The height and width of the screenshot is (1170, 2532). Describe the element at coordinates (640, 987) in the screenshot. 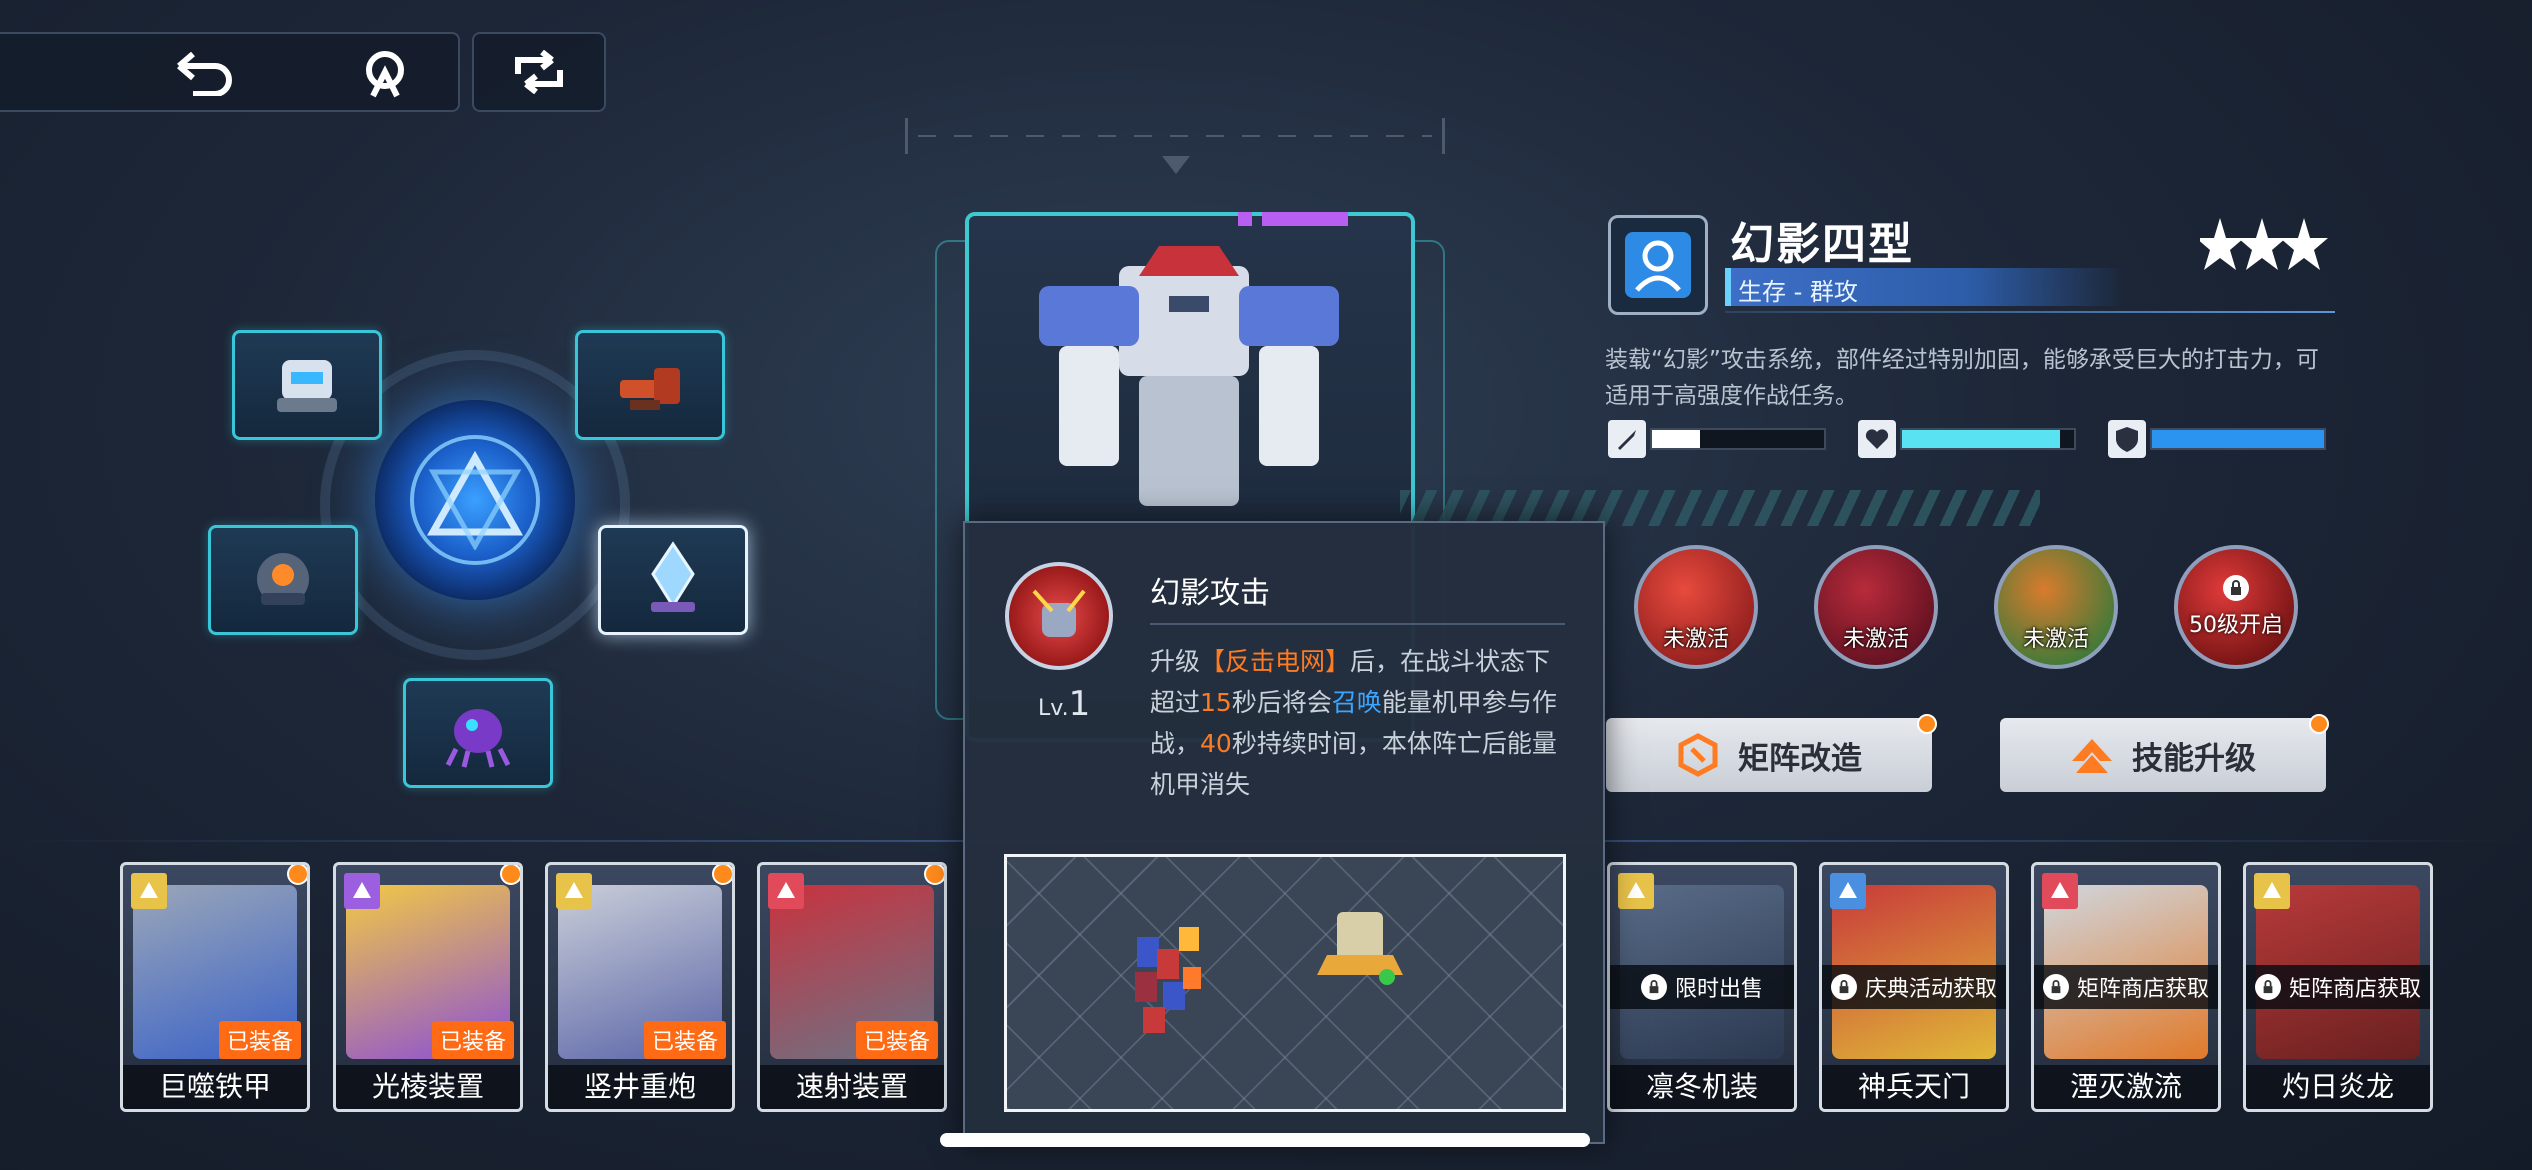

I see `mech-card: 已装备竖井重炮` at that location.